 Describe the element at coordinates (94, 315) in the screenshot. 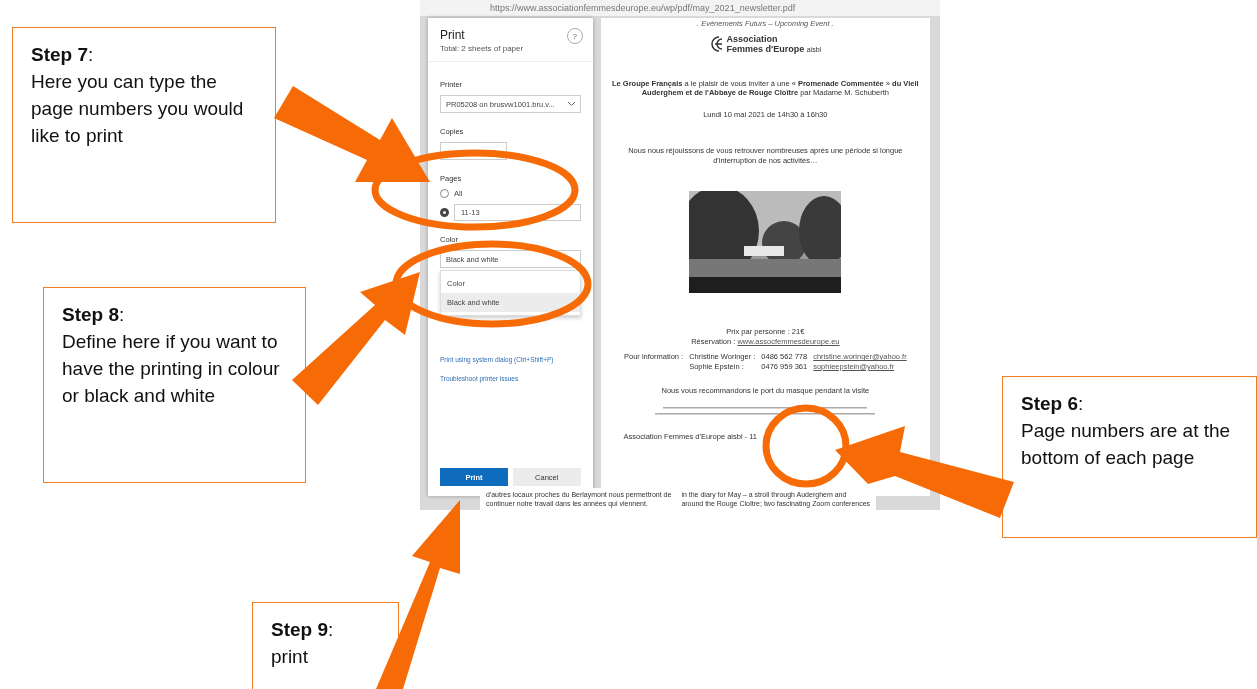

I see `step-title: Step 8:` at that location.